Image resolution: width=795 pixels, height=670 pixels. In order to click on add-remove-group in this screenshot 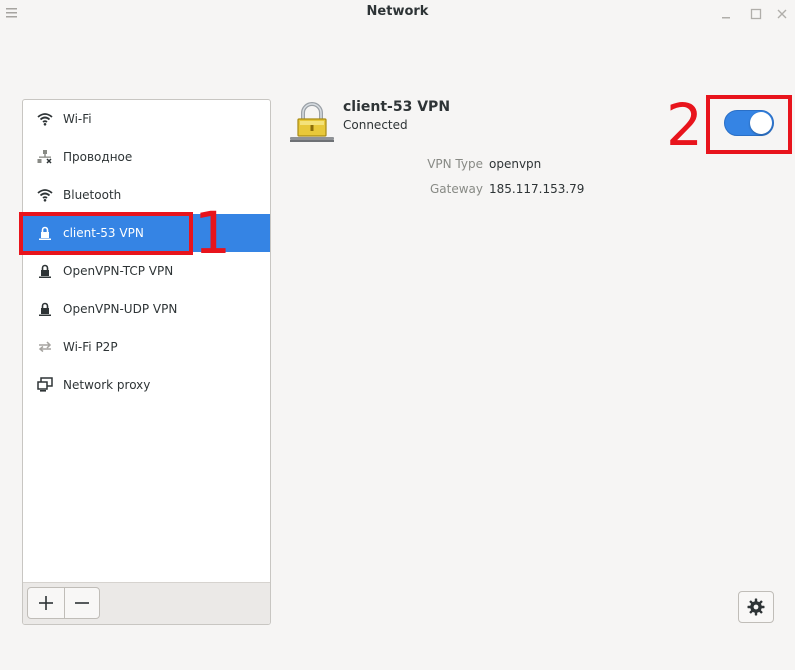, I will do `click(63, 603)`.